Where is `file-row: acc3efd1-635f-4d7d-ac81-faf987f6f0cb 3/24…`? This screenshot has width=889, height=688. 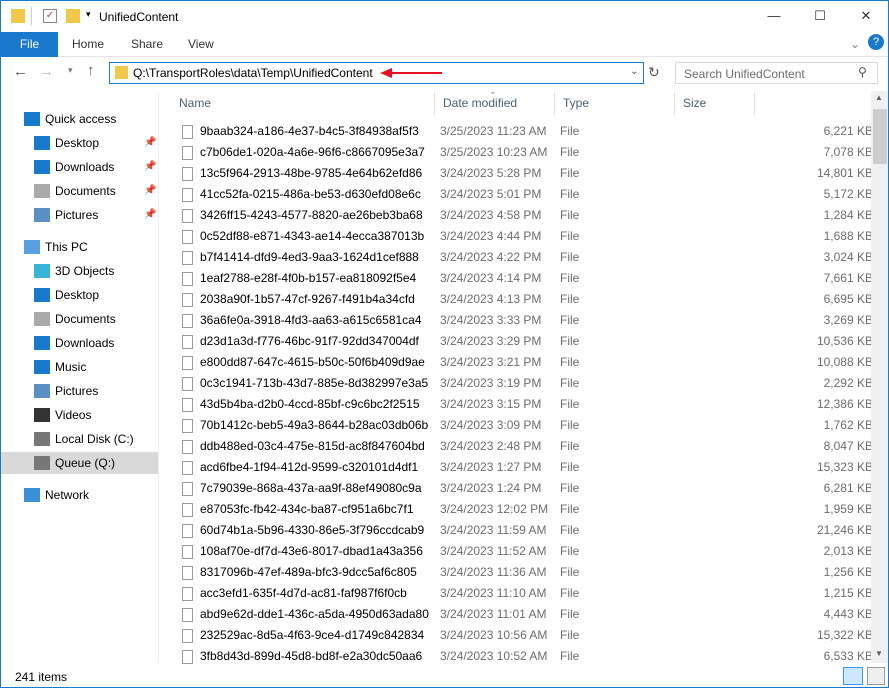
file-row: acc3efd1-635f-4d7d-ac81-faf987f6f0cb 3/24… is located at coordinates (521, 593).